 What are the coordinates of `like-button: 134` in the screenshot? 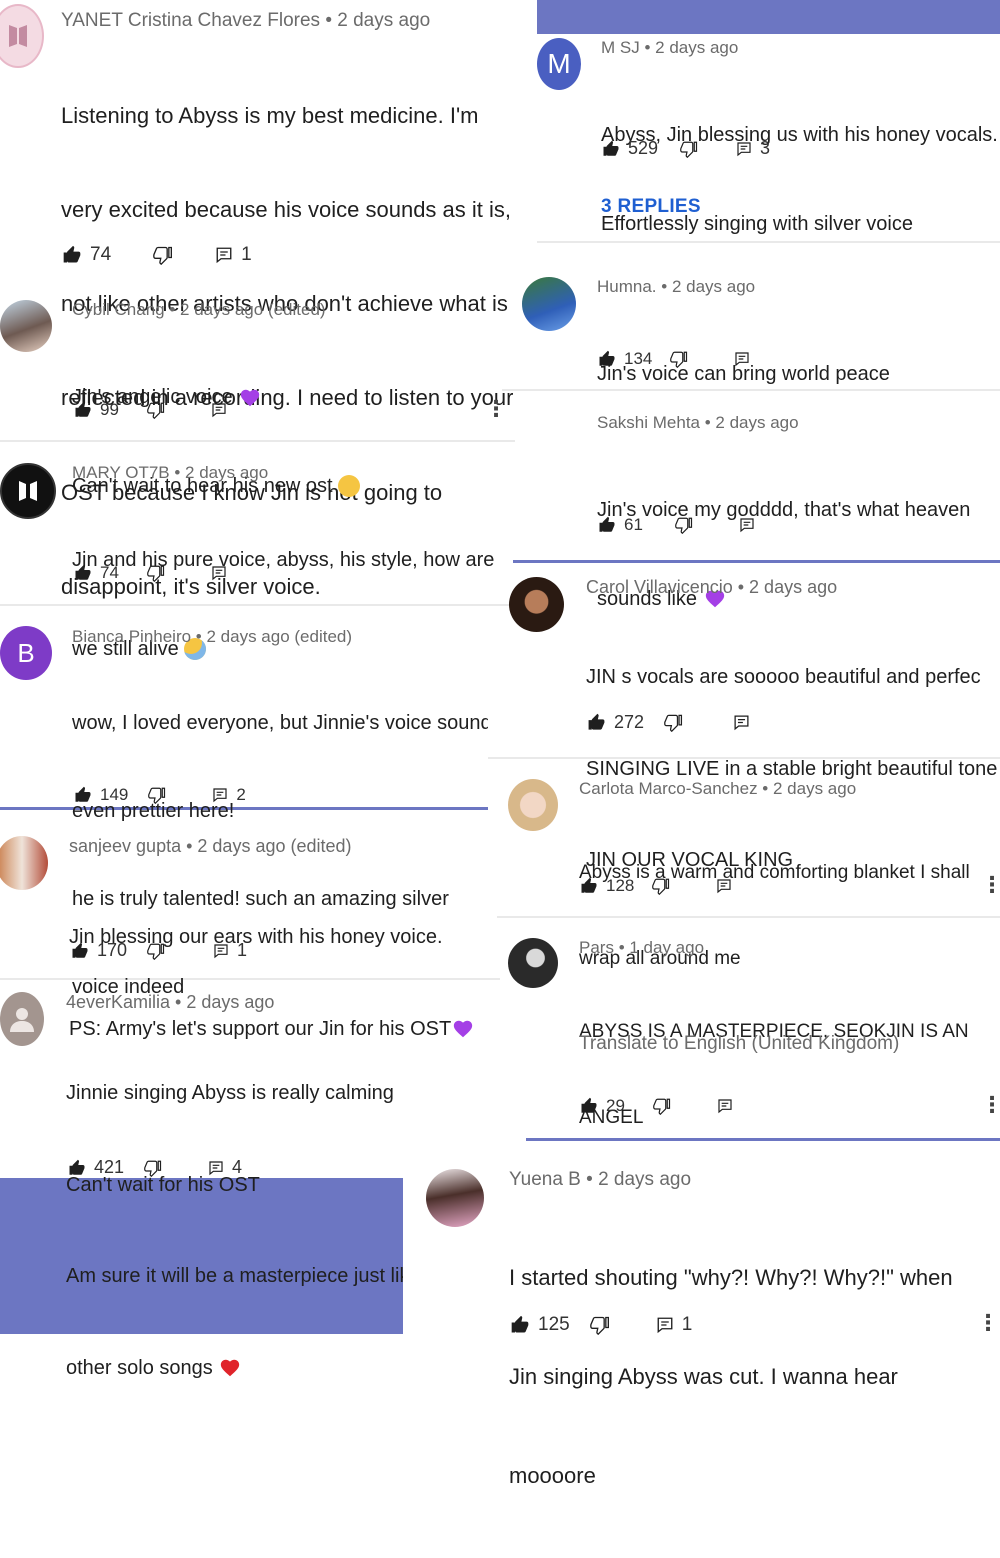 It's located at (625, 359).